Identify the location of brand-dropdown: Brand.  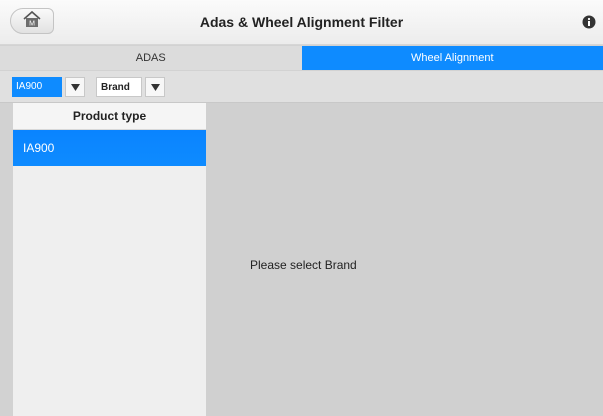
(130, 87).